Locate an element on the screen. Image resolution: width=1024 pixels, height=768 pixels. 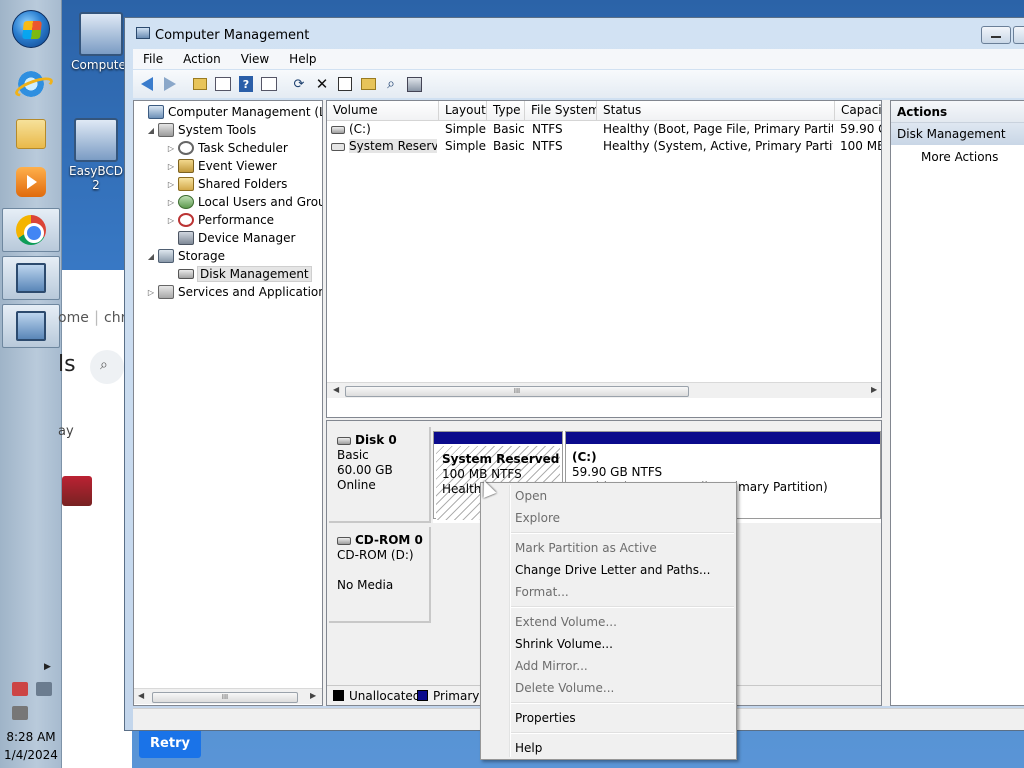
dev-icon is located at coordinates (186, 238).